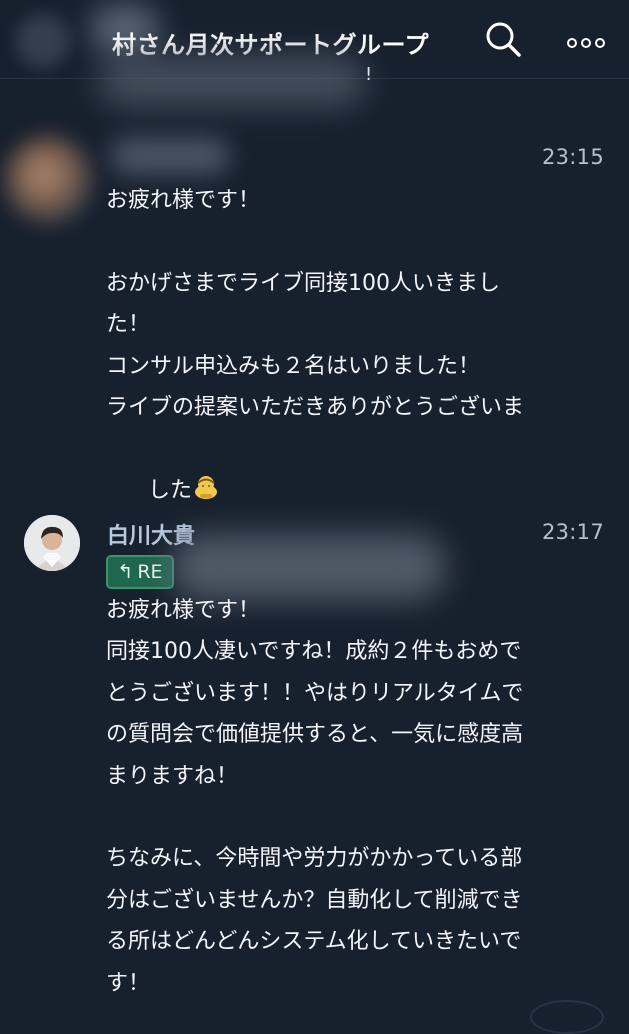 The image size is (629, 1034). Describe the element at coordinates (232, 81) in the screenshot. I see `header-preview-redaction-blur` at that location.